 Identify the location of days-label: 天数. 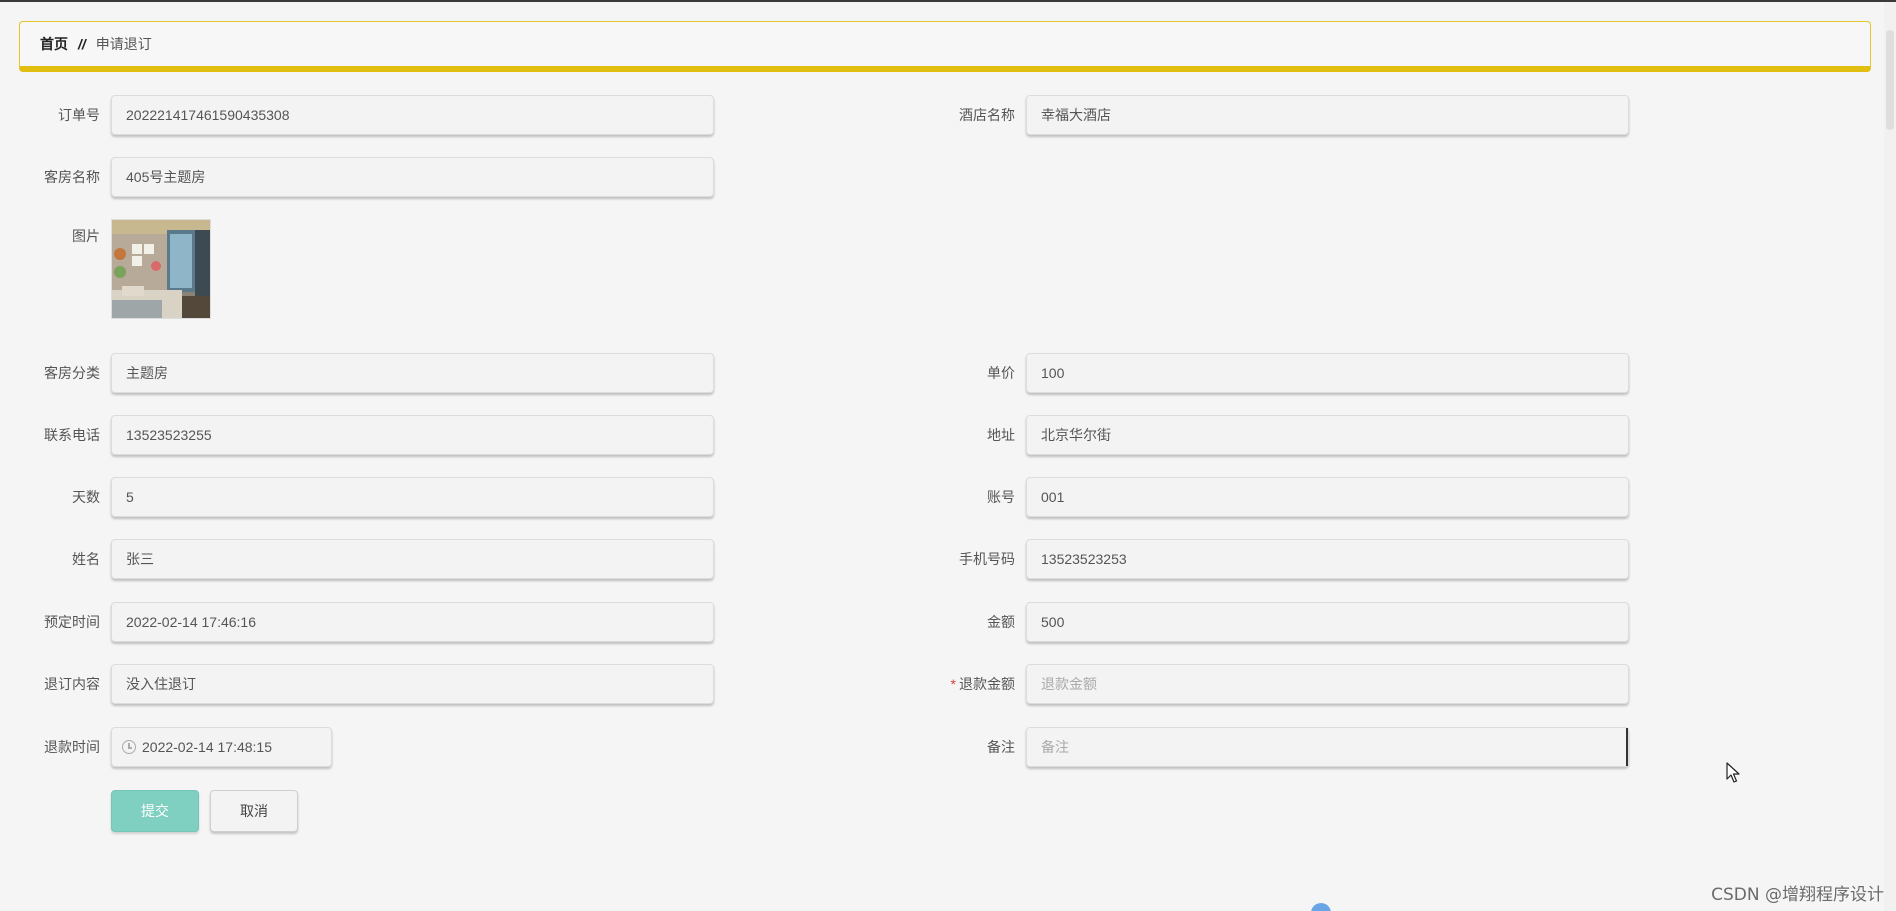
(86, 497).